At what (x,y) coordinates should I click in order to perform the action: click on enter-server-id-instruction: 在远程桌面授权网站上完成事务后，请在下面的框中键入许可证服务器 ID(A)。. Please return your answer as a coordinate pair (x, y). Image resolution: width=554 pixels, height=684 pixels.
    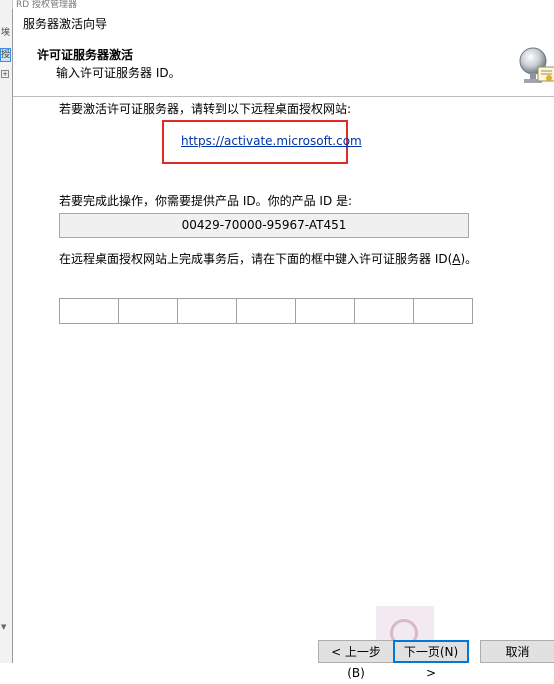
    Looking at the image, I should click on (268, 258).